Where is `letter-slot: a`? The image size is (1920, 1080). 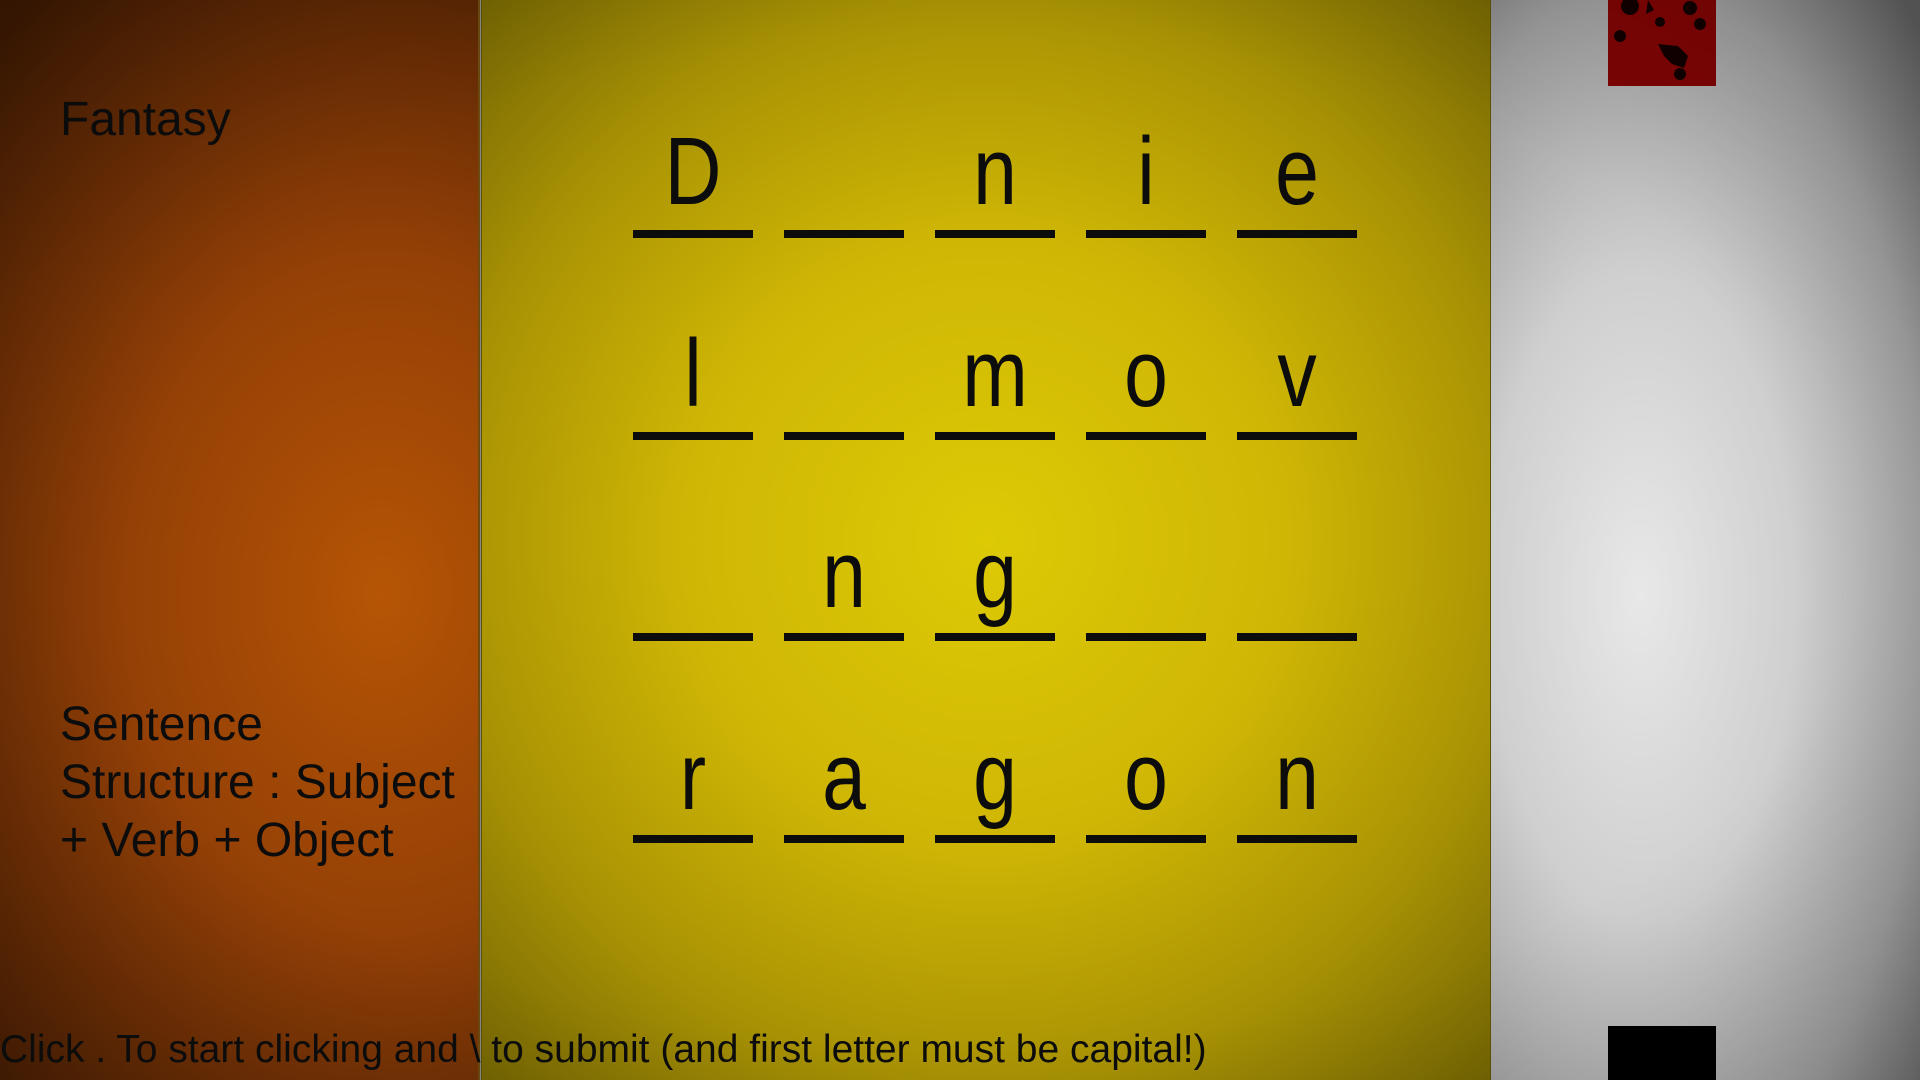 letter-slot: a is located at coordinates (844, 773).